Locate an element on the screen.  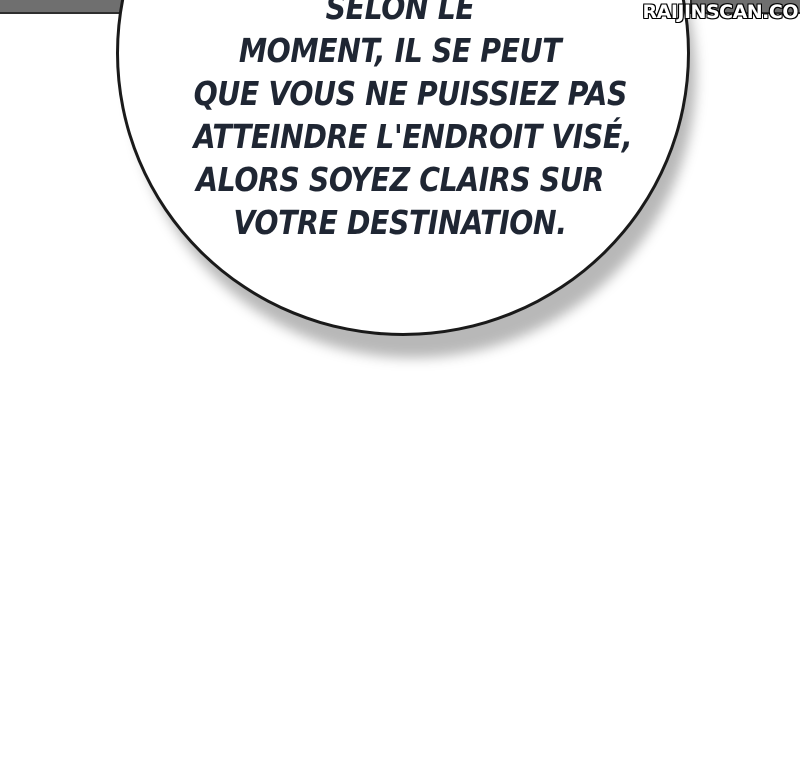
bubble-line-4: ATTEINDRE L'ENDROIT VISÉ, is located at coordinates (413, 136).